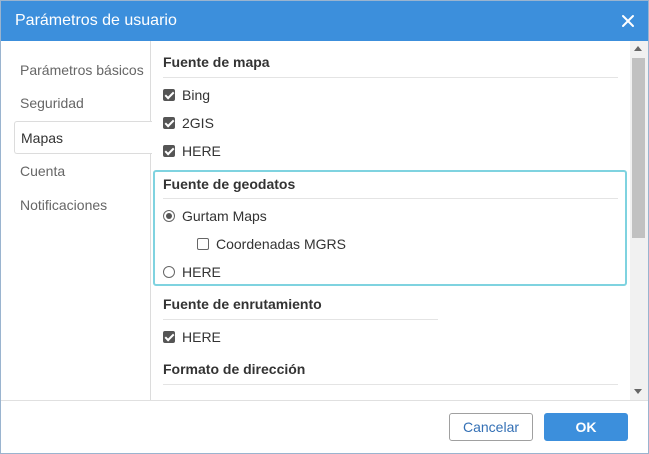 Image resolution: width=649 pixels, height=454 pixels. I want to click on content-scrollbar, so click(639, 220).